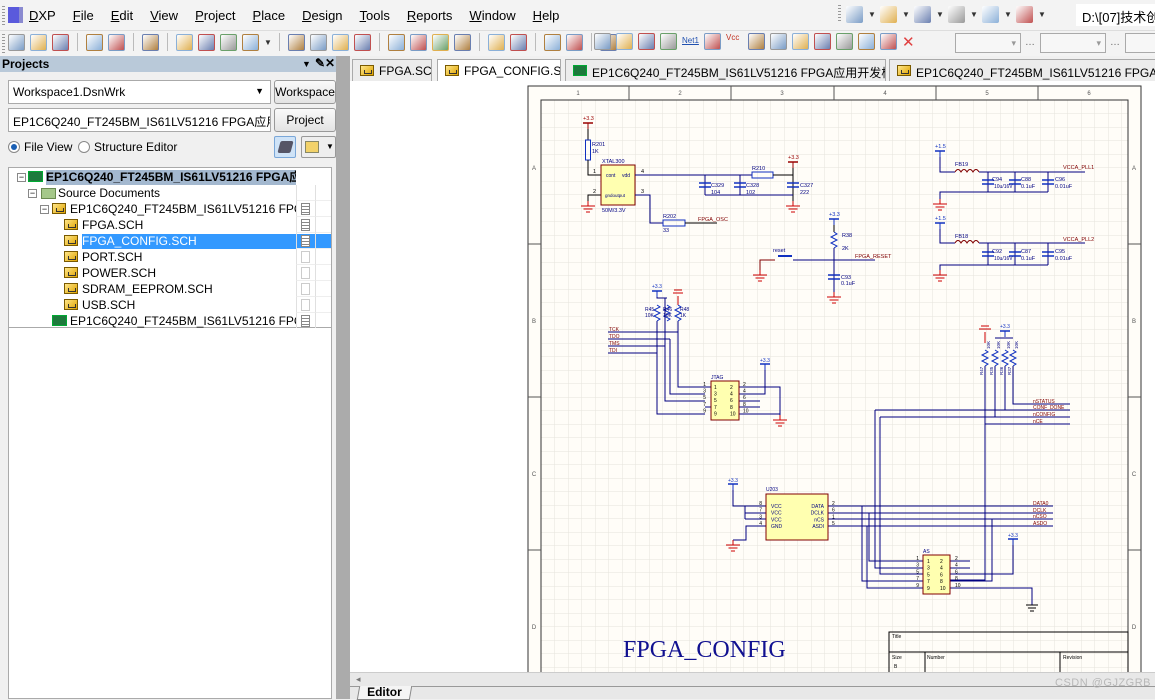 The image size is (1155, 700). I want to click on deselect-icon, so click(440, 42).